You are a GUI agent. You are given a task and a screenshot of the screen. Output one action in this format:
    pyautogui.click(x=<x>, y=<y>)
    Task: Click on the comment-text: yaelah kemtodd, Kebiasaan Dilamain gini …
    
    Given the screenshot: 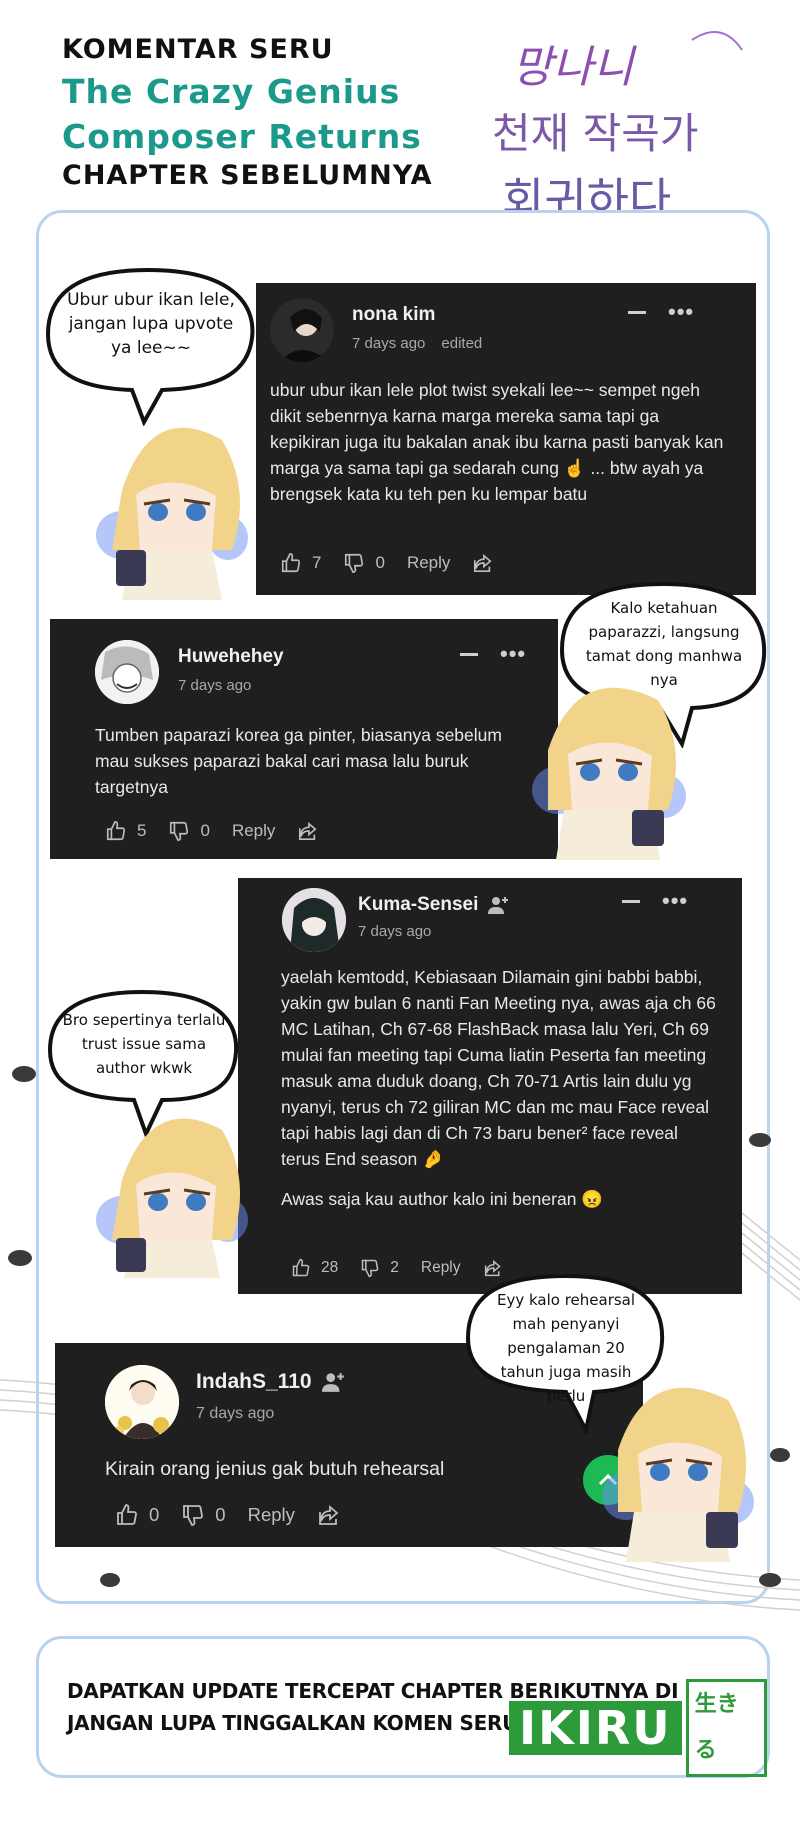 What is the action you would take?
    pyautogui.click(x=498, y=1068)
    